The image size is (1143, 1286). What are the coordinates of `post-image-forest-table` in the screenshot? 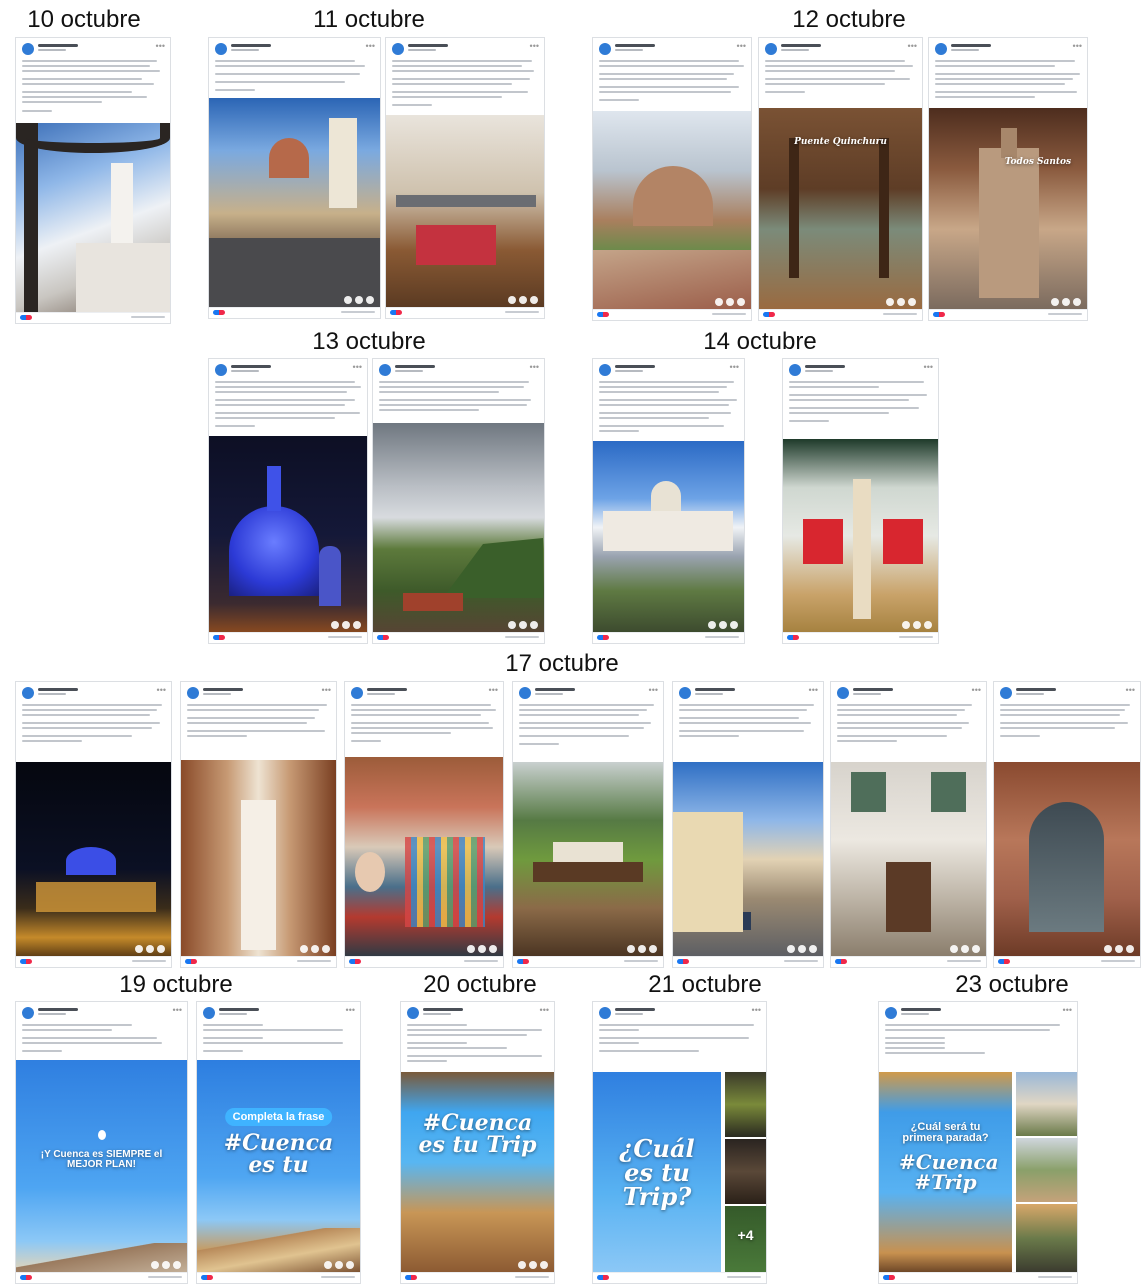 It's located at (588, 859).